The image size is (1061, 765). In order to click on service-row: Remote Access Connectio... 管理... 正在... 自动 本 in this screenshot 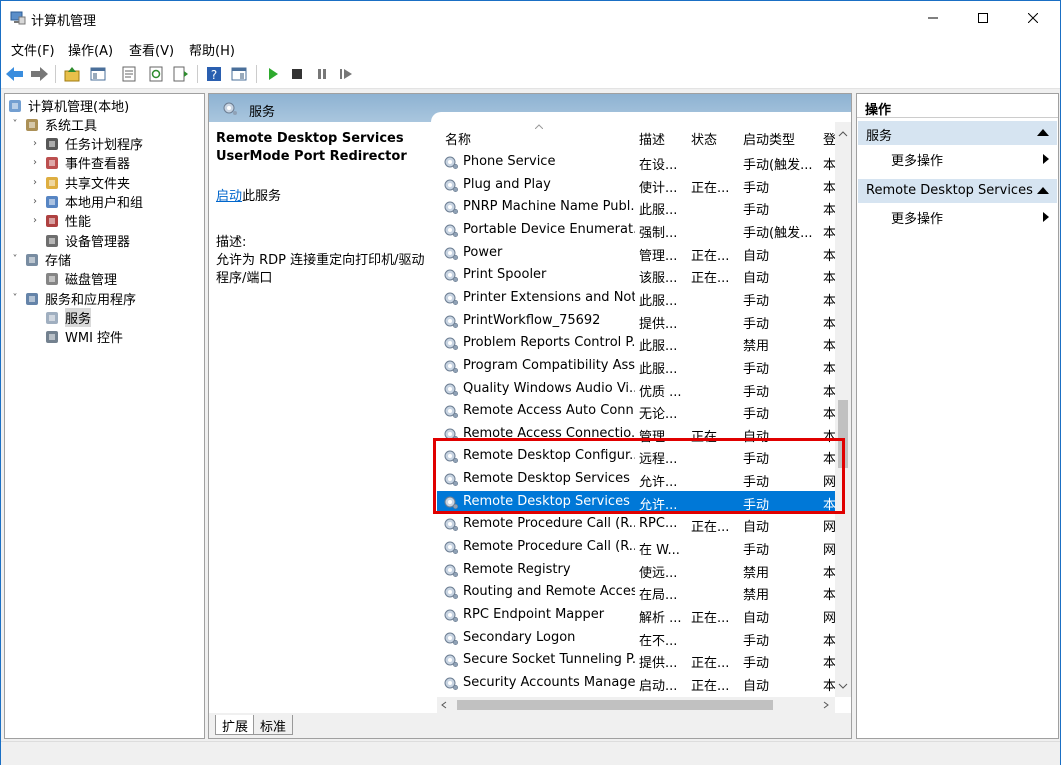, I will do `click(636, 434)`.